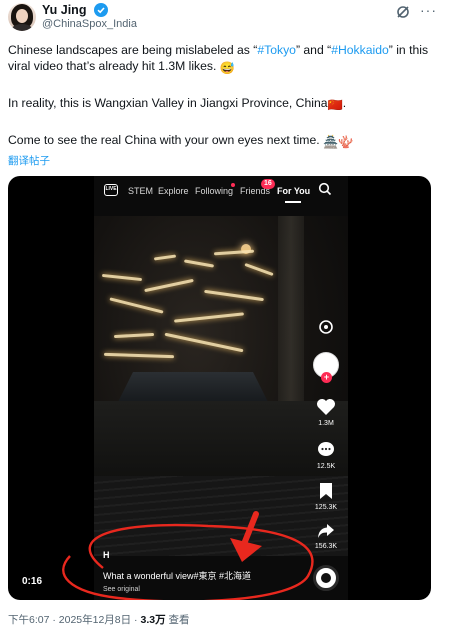 The image size is (450, 644). I want to click on live-icon: LIVE, so click(111, 190).